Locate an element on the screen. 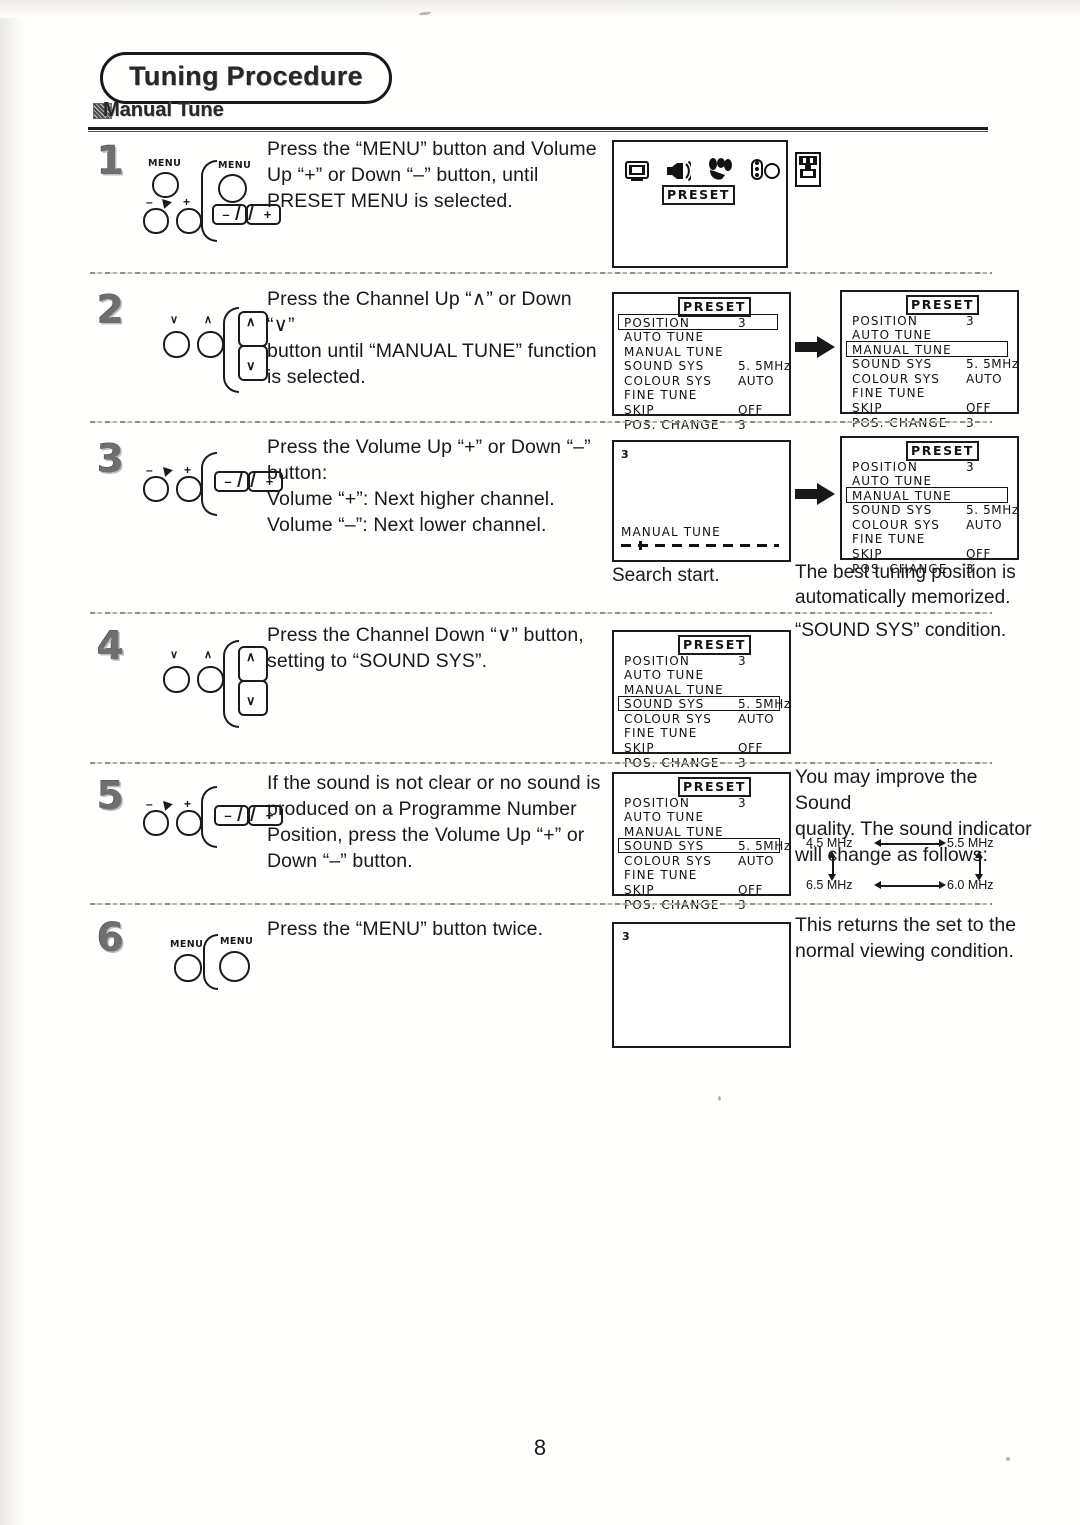  instruction-line: Press the Channel Up “∧” or Down “∨” is located at coordinates (419, 312).